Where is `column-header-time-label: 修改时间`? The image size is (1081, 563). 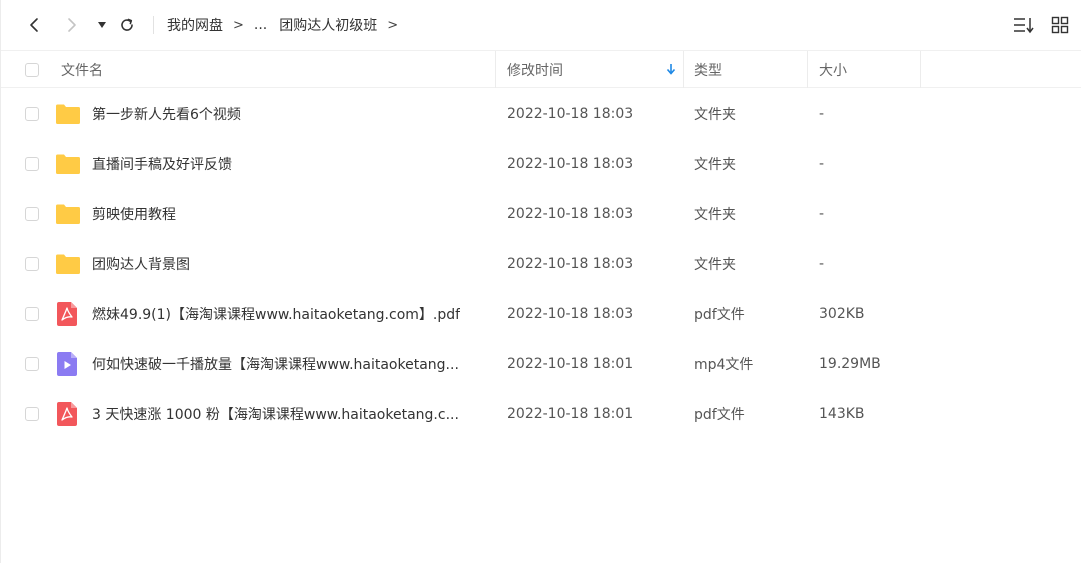 column-header-time-label: 修改时间 is located at coordinates (535, 70).